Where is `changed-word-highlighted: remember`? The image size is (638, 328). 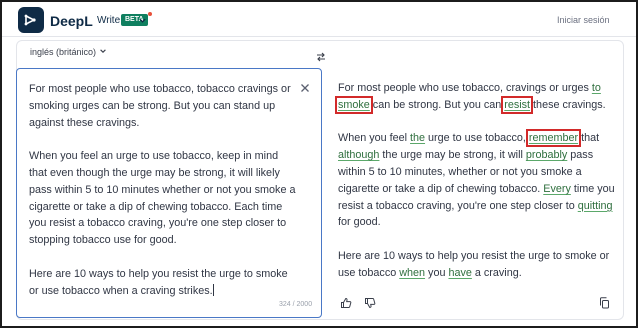 changed-word-highlighted: remember is located at coordinates (553, 138).